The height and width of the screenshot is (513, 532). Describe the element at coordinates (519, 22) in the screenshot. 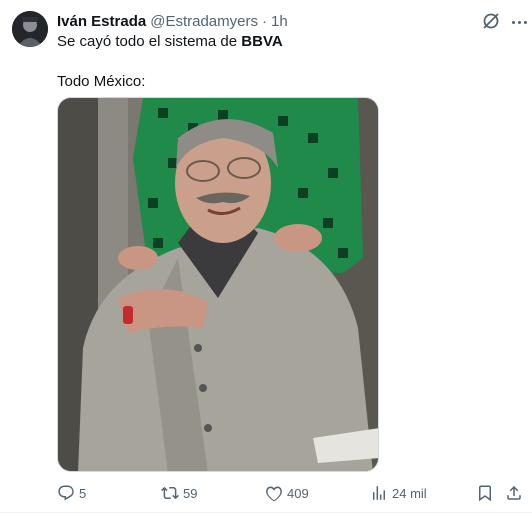

I see `more-icon` at that location.